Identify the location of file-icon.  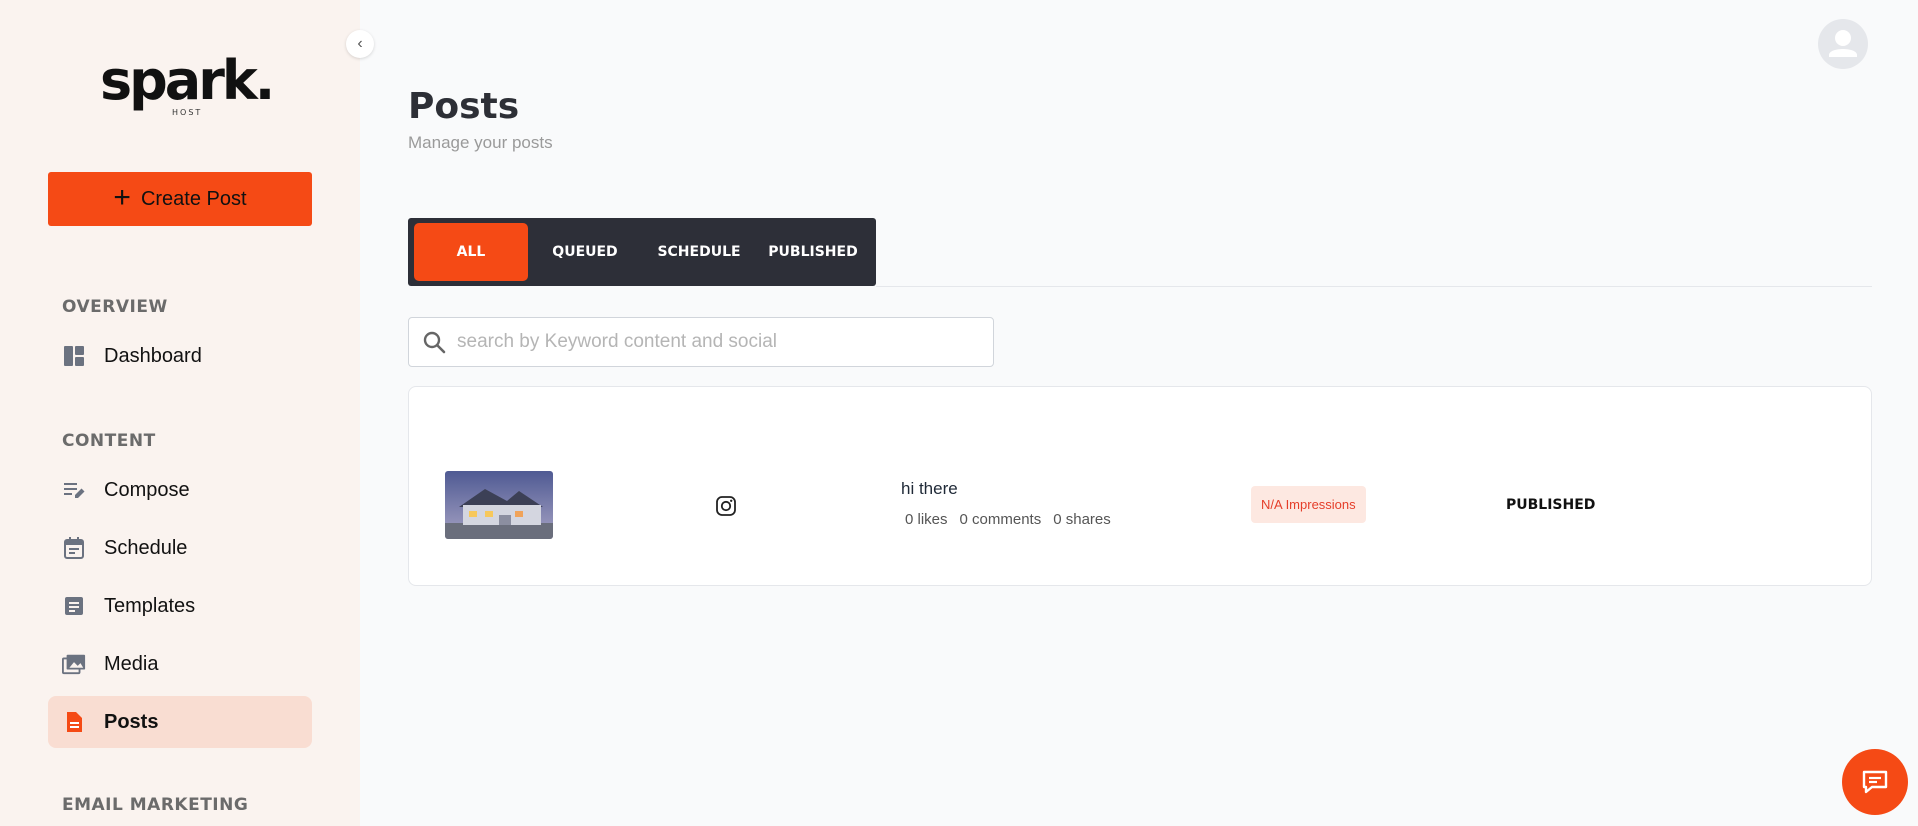
(74, 722).